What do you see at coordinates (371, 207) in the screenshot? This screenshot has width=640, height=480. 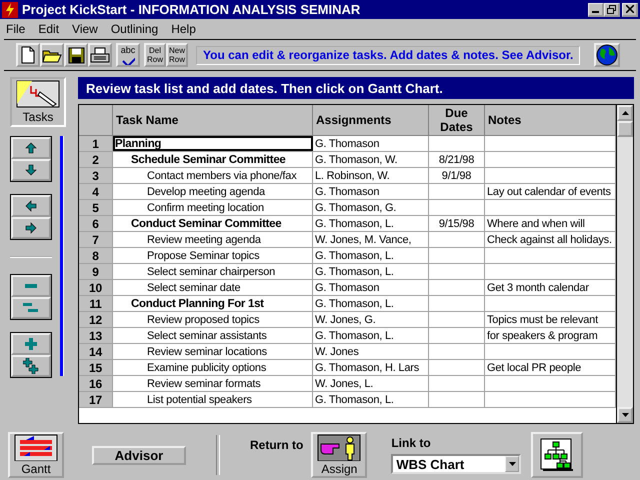 I see `table-cell: G. Thomason, G.` at bounding box center [371, 207].